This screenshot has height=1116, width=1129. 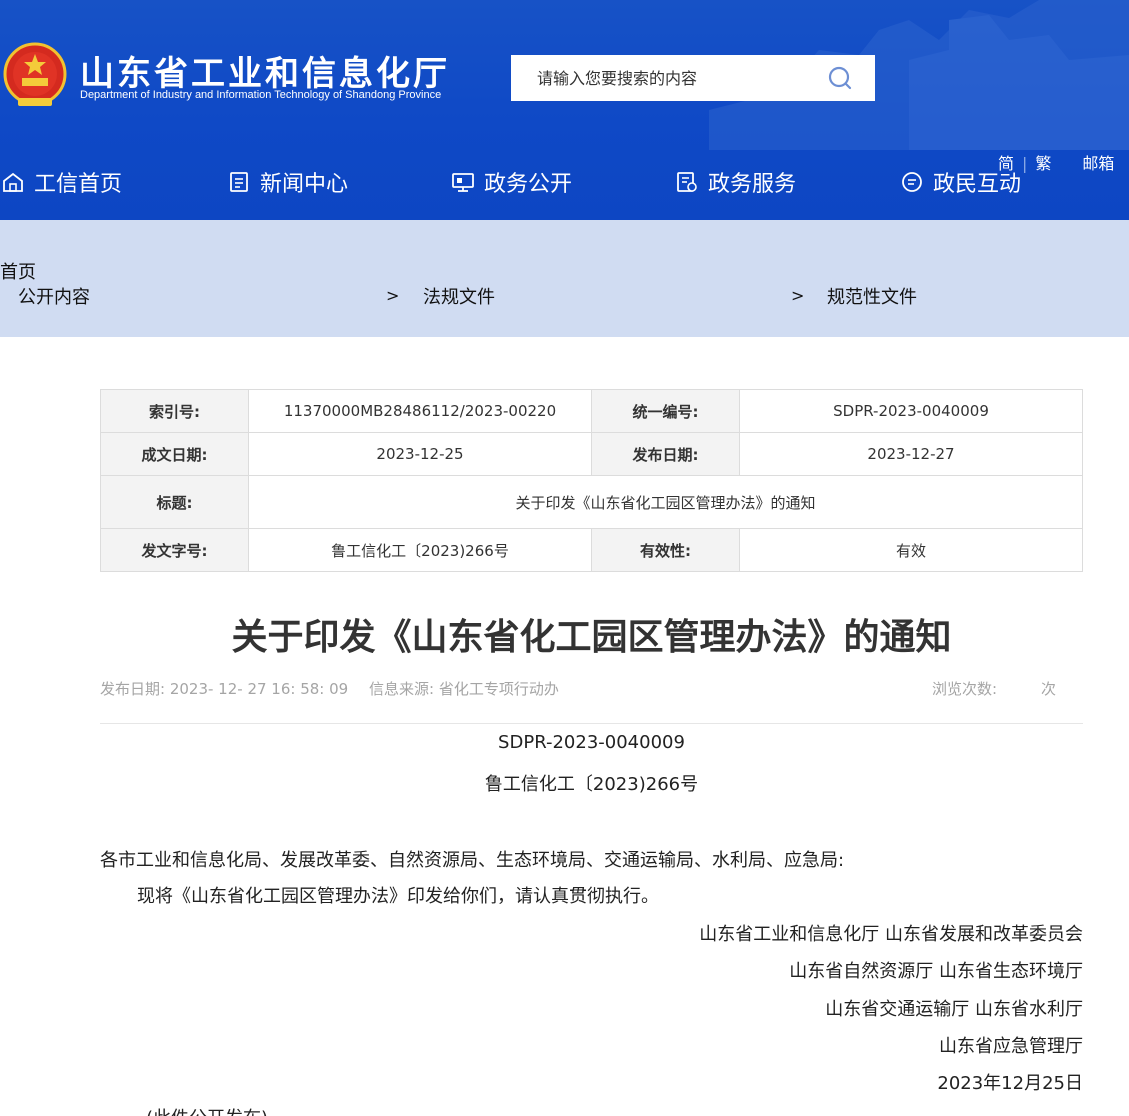 What do you see at coordinates (174, 411) in the screenshot?
I see `index-label: 索引号:` at bounding box center [174, 411].